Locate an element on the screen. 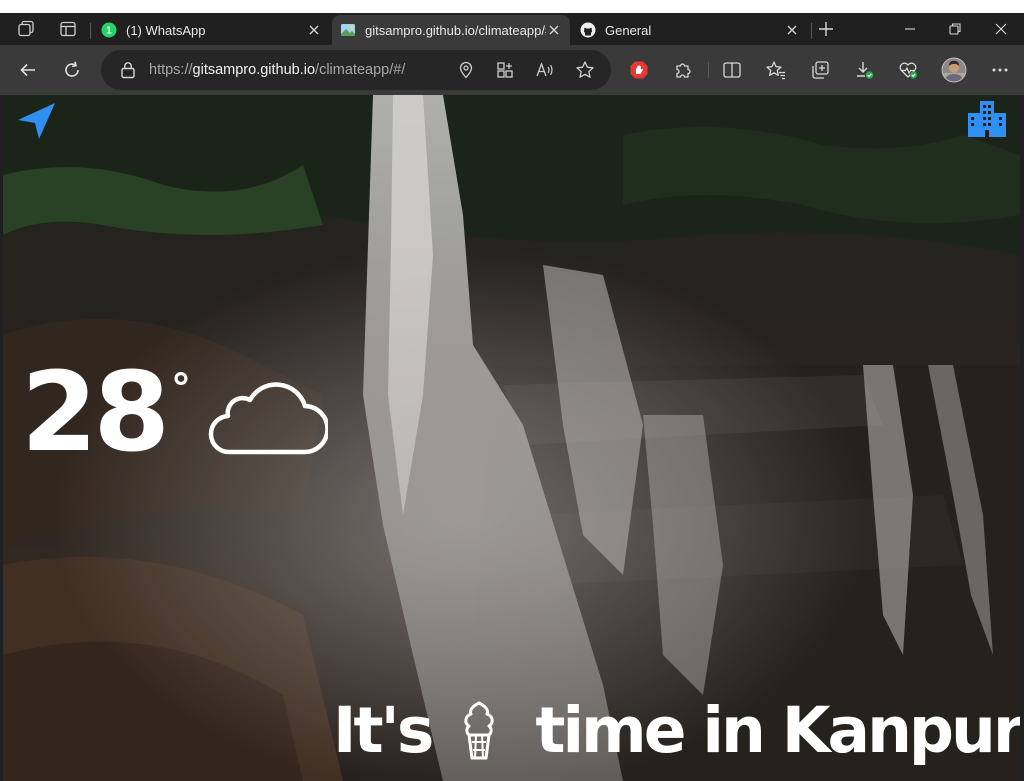 This screenshot has width=1024, height=781. message-prefix: It's is located at coordinates (383, 730).